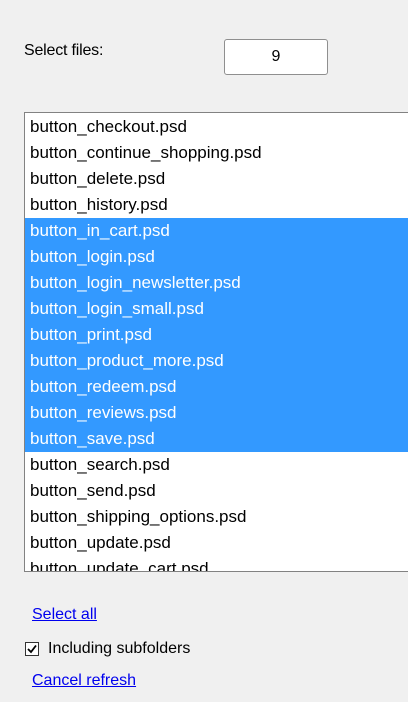 Image resolution: width=408 pixels, height=702 pixels. Describe the element at coordinates (216, 309) in the screenshot. I see `file-list-item: button_login_small.psd` at that location.